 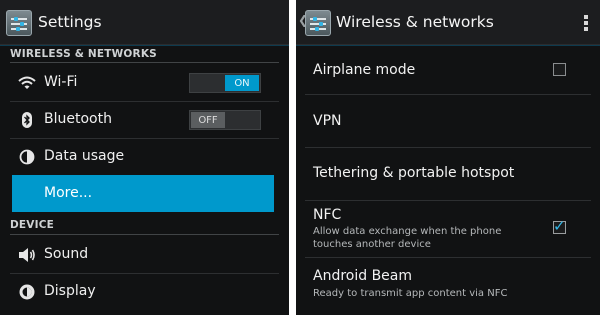 I want to click on bluetooth-icon, so click(x=27, y=120).